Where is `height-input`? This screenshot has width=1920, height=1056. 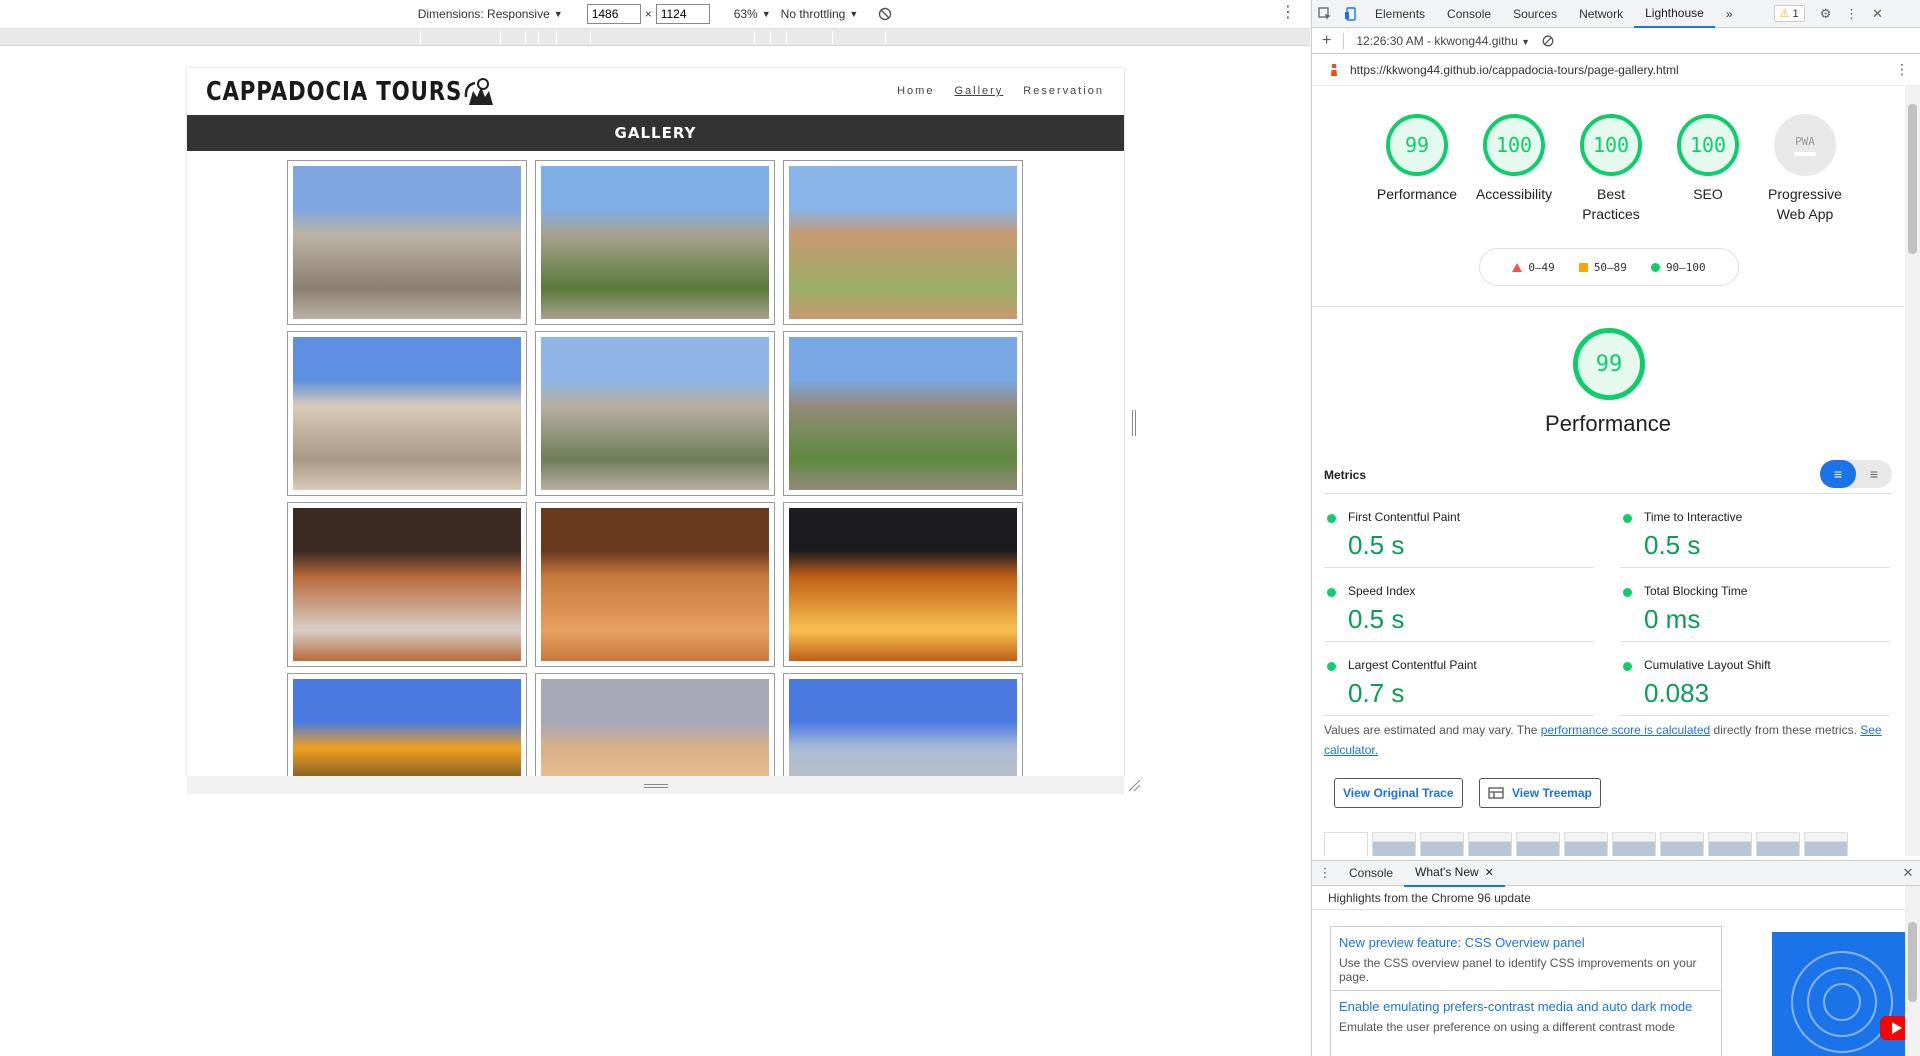 height-input is located at coordinates (682, 14).